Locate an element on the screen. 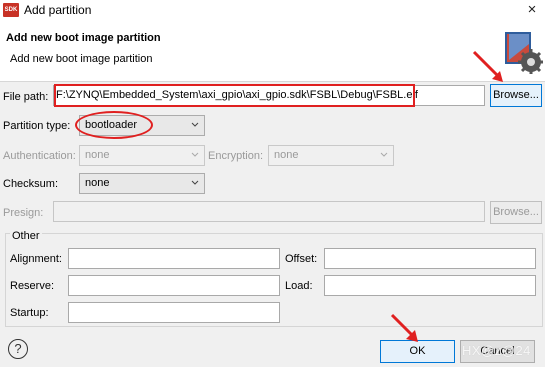 The height and width of the screenshot is (367, 545). reserve-input is located at coordinates (174, 285).